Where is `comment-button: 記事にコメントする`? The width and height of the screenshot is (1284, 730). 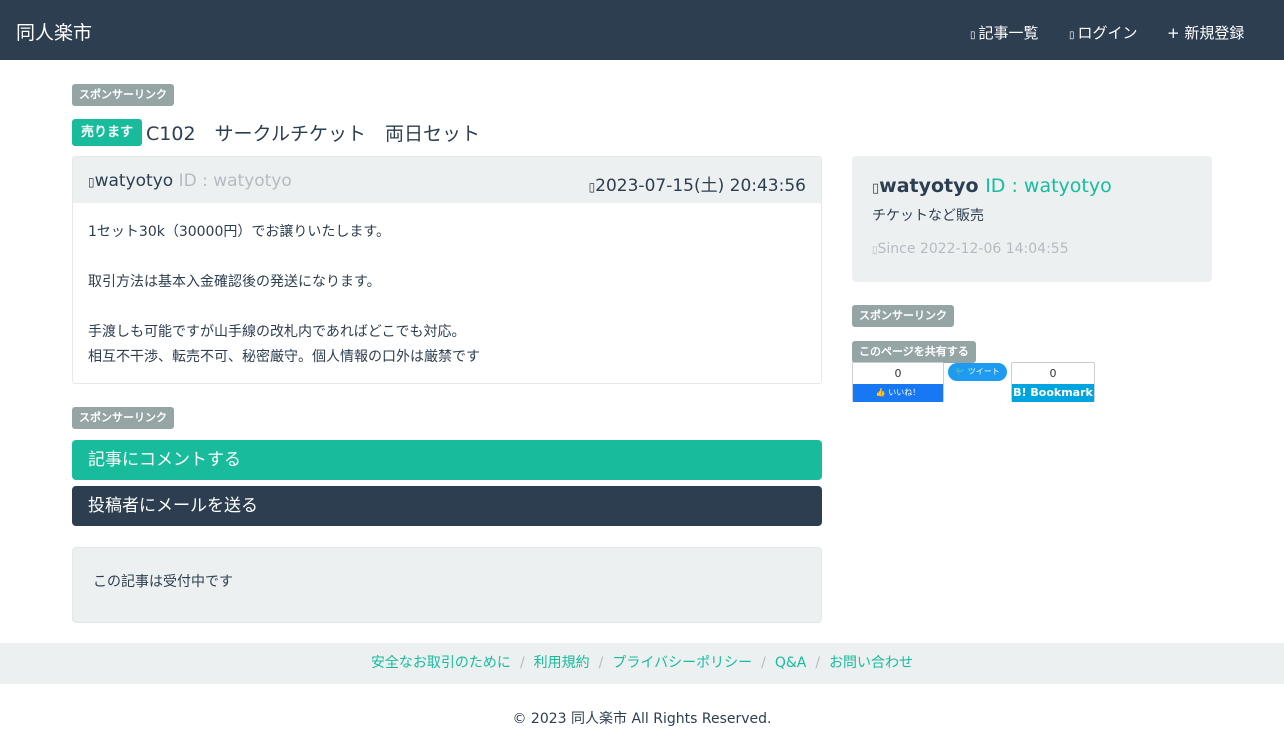
comment-button: 記事にコメントする is located at coordinates (447, 460).